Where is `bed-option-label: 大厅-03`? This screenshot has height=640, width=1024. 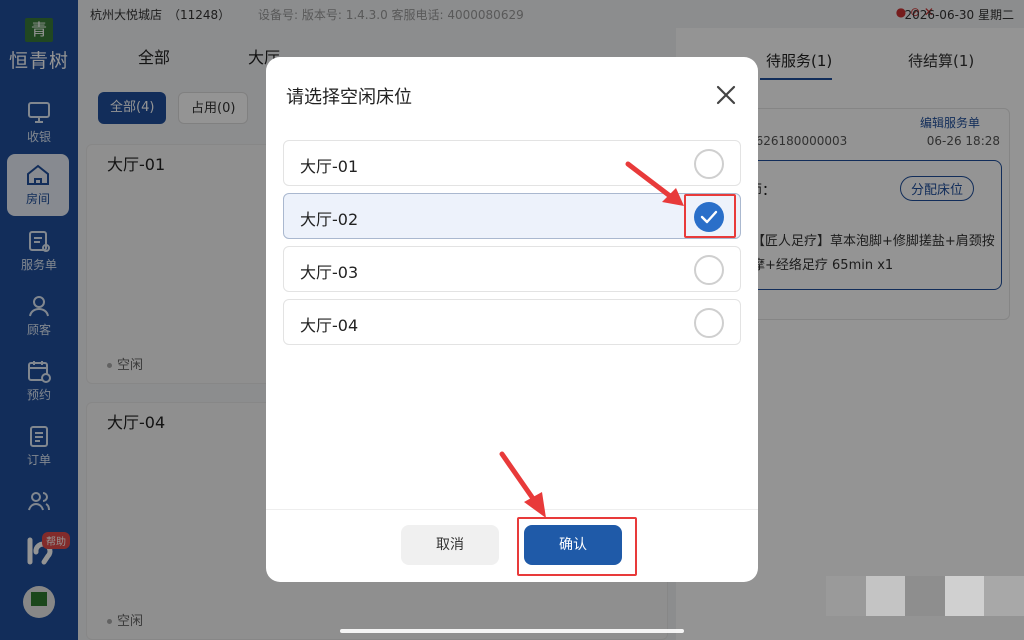 bed-option-label: 大厅-03 is located at coordinates (329, 272).